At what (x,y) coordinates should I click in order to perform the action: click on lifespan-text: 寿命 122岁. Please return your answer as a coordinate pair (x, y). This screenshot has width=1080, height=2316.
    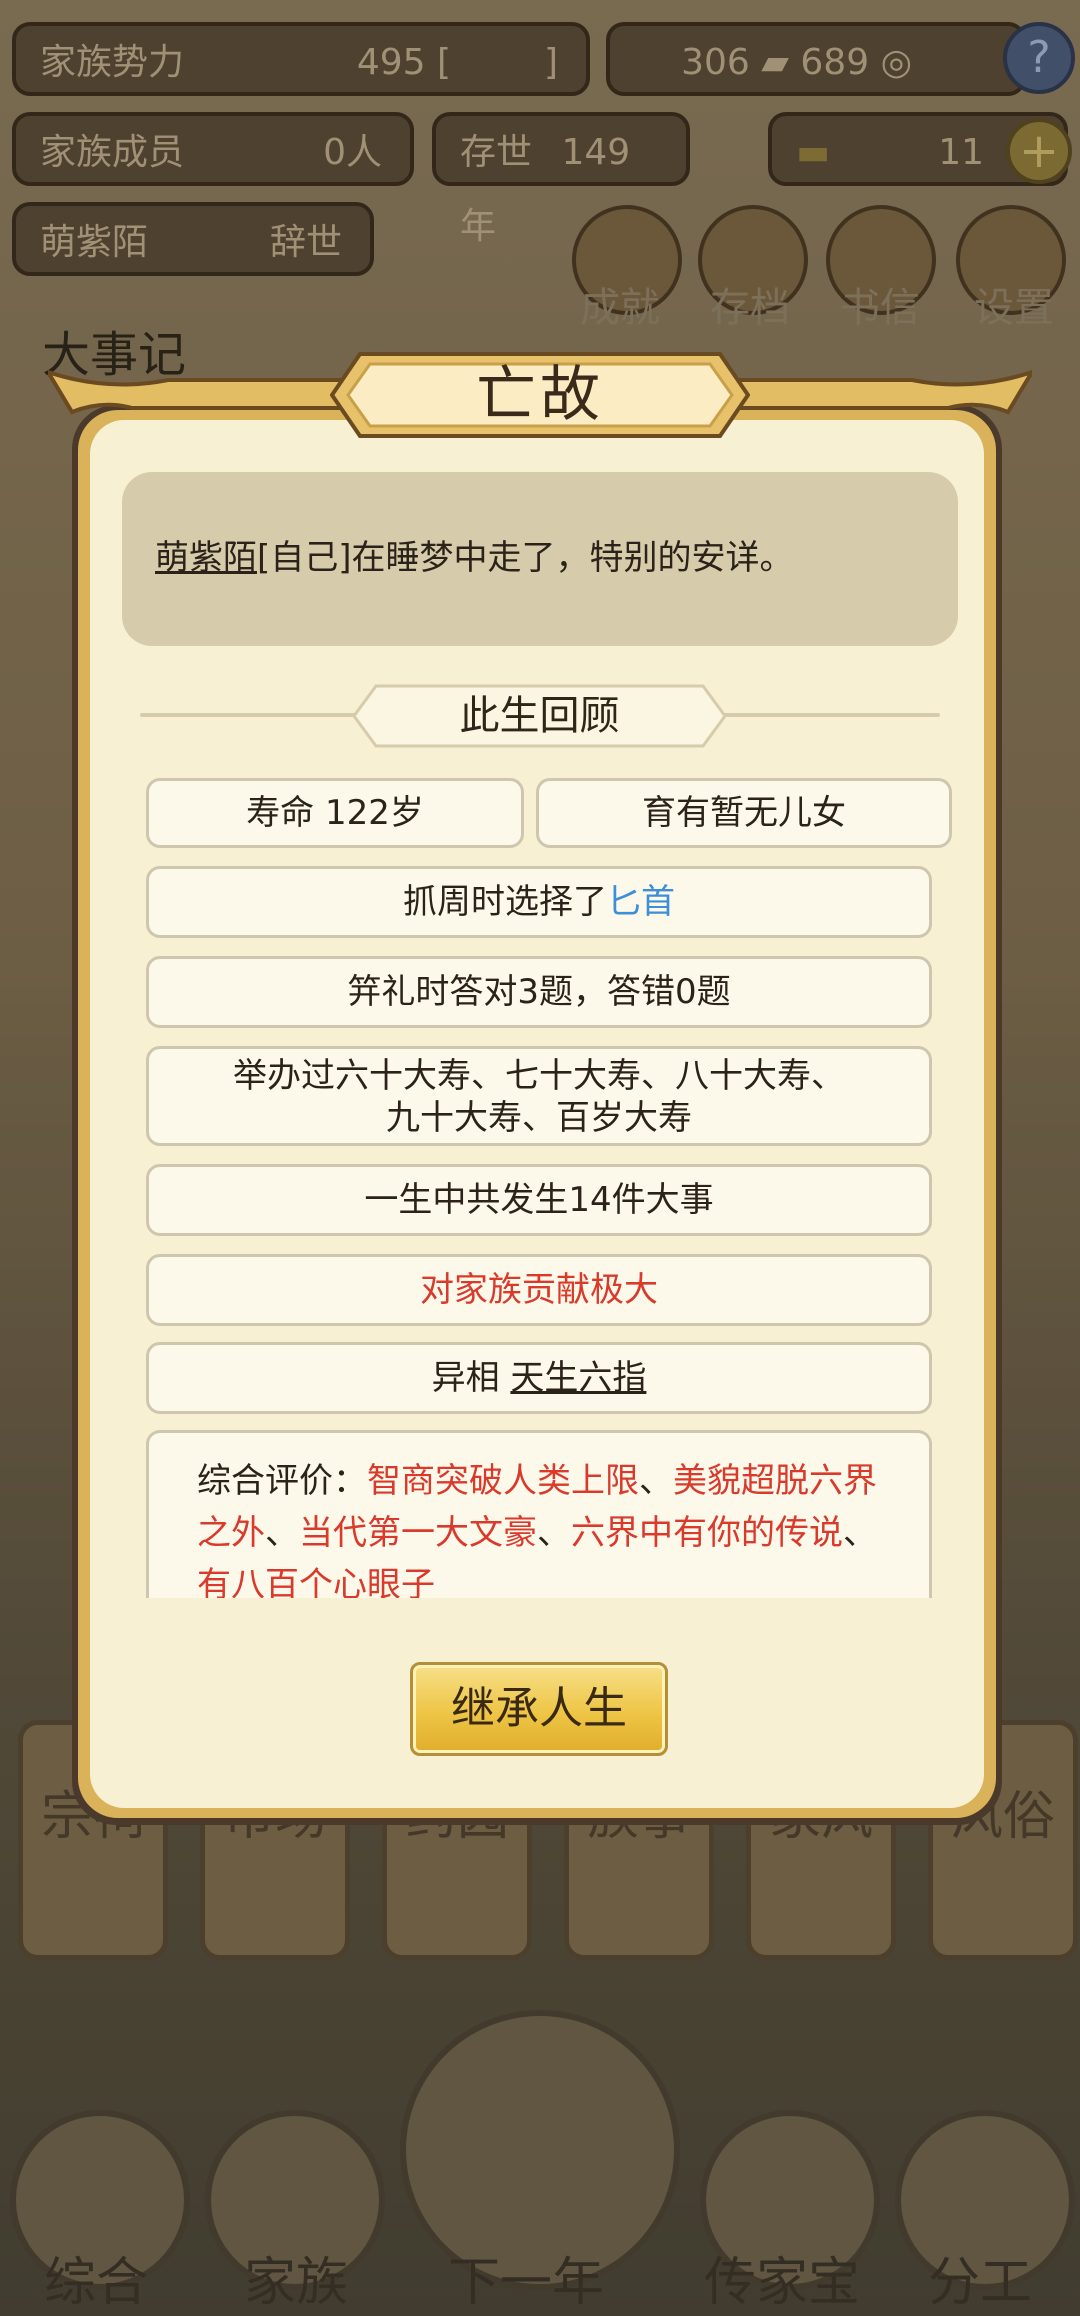
    Looking at the image, I should click on (335, 813).